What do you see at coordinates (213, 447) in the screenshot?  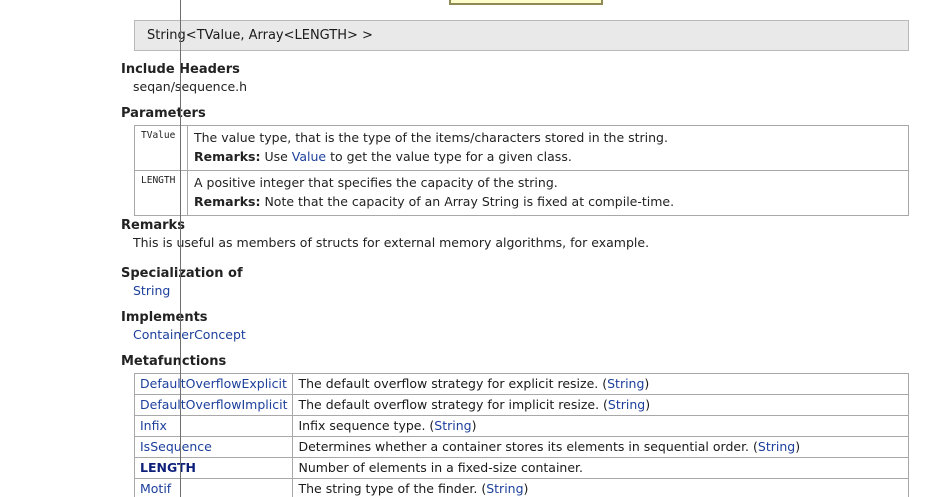 I see `metafunction-name-cell: IsSequence` at bounding box center [213, 447].